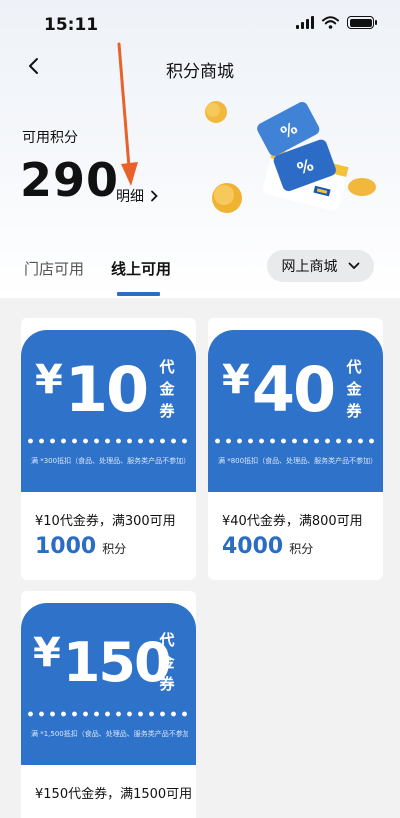  Describe the element at coordinates (253, 546) in the screenshot. I see `coupon-points: 4000` at that location.